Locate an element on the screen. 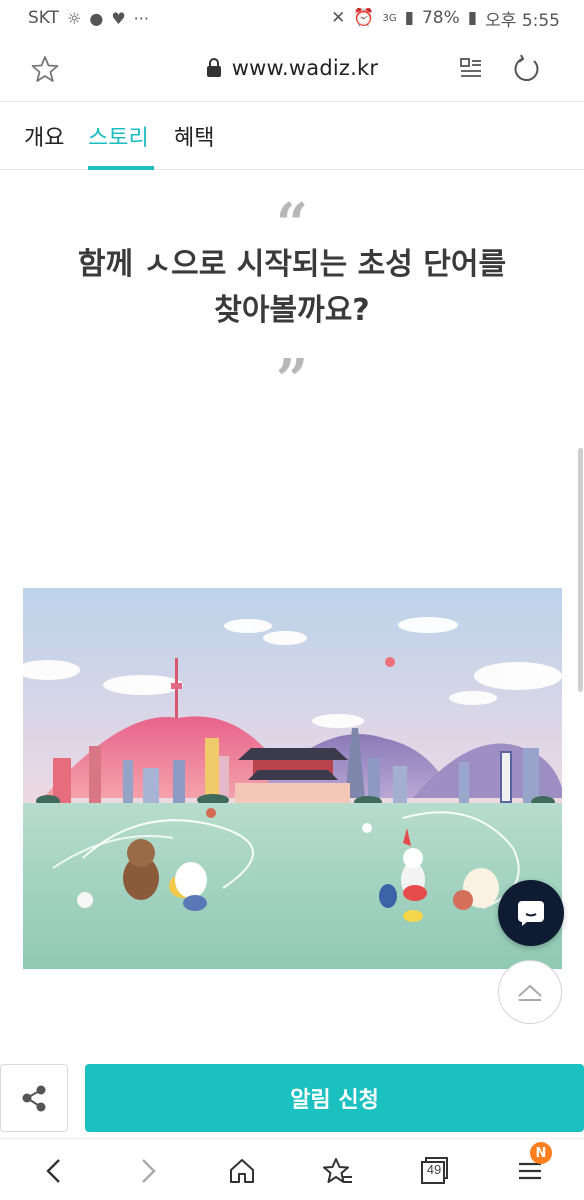 The height and width of the screenshot is (1200, 584). url-text: www.wadiz.kr is located at coordinates (305, 68).